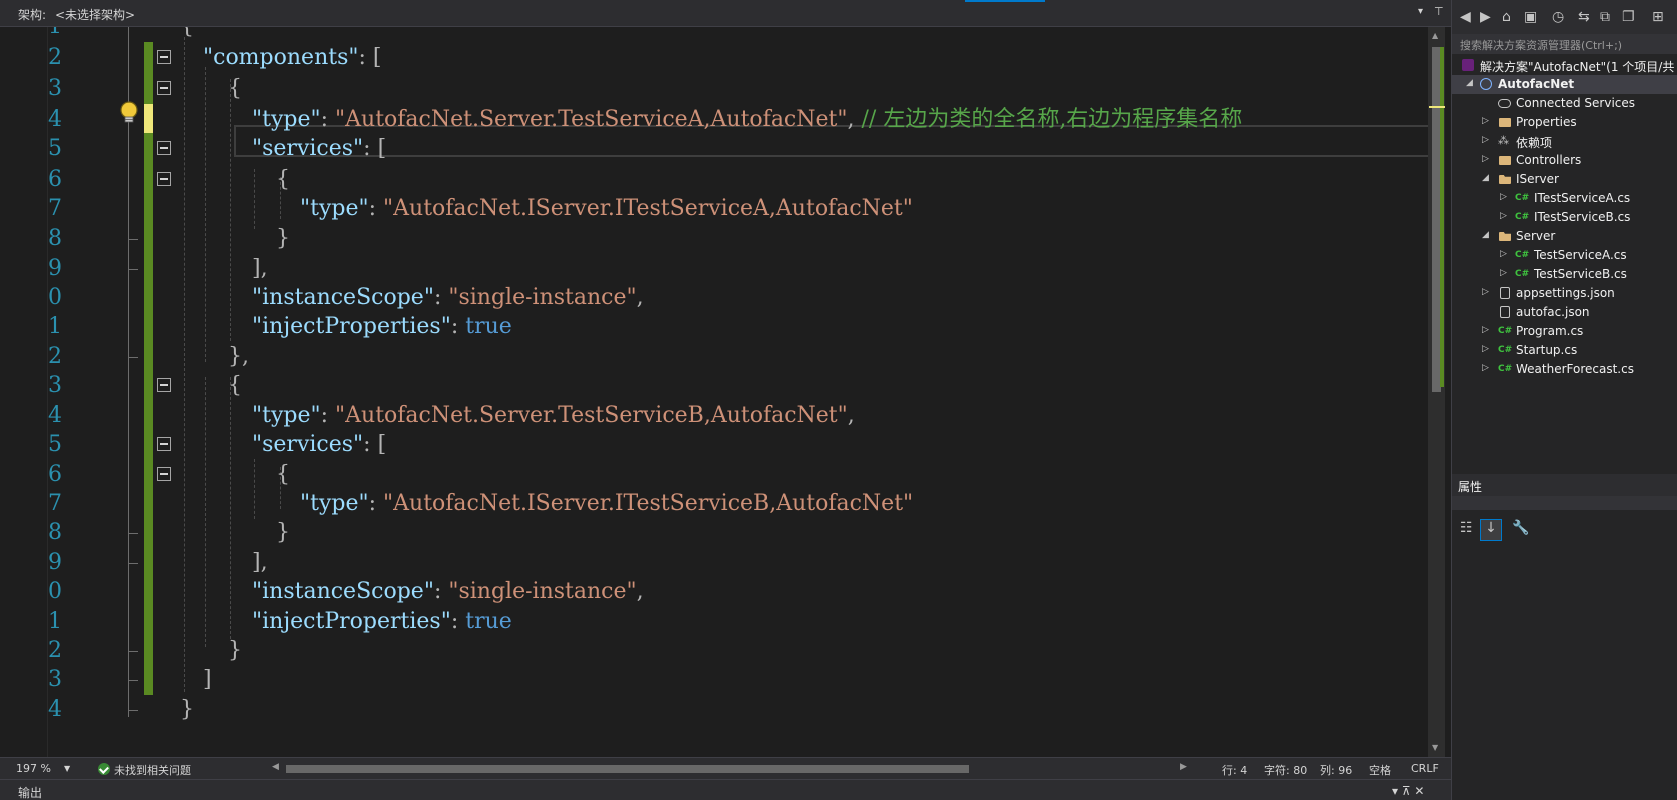 This screenshot has width=1677, height=800. What do you see at coordinates (1285, 770) in the screenshot?
I see `char-indicator: 字符: 80` at bounding box center [1285, 770].